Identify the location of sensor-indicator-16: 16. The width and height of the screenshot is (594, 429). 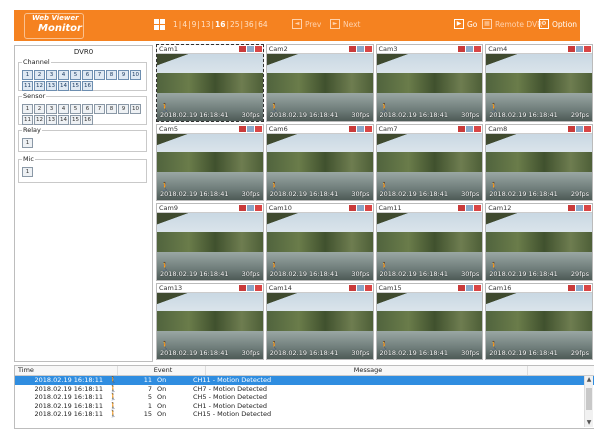
(87, 120).